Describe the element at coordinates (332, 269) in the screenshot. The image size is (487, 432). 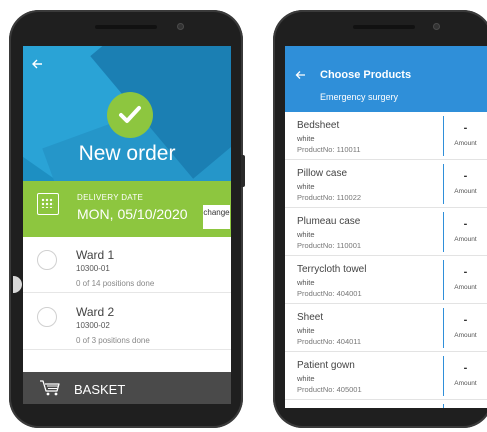
I see `product-name: Terrycloth towel` at that location.